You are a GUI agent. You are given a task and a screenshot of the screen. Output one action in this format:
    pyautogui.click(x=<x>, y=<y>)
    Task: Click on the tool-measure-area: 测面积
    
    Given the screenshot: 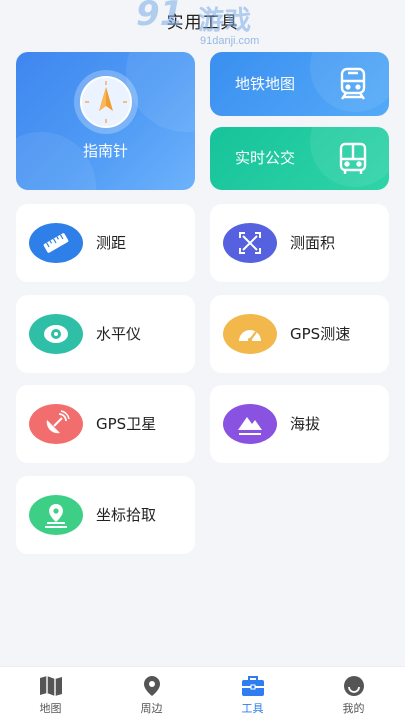 What is the action you would take?
    pyautogui.click(x=299, y=243)
    